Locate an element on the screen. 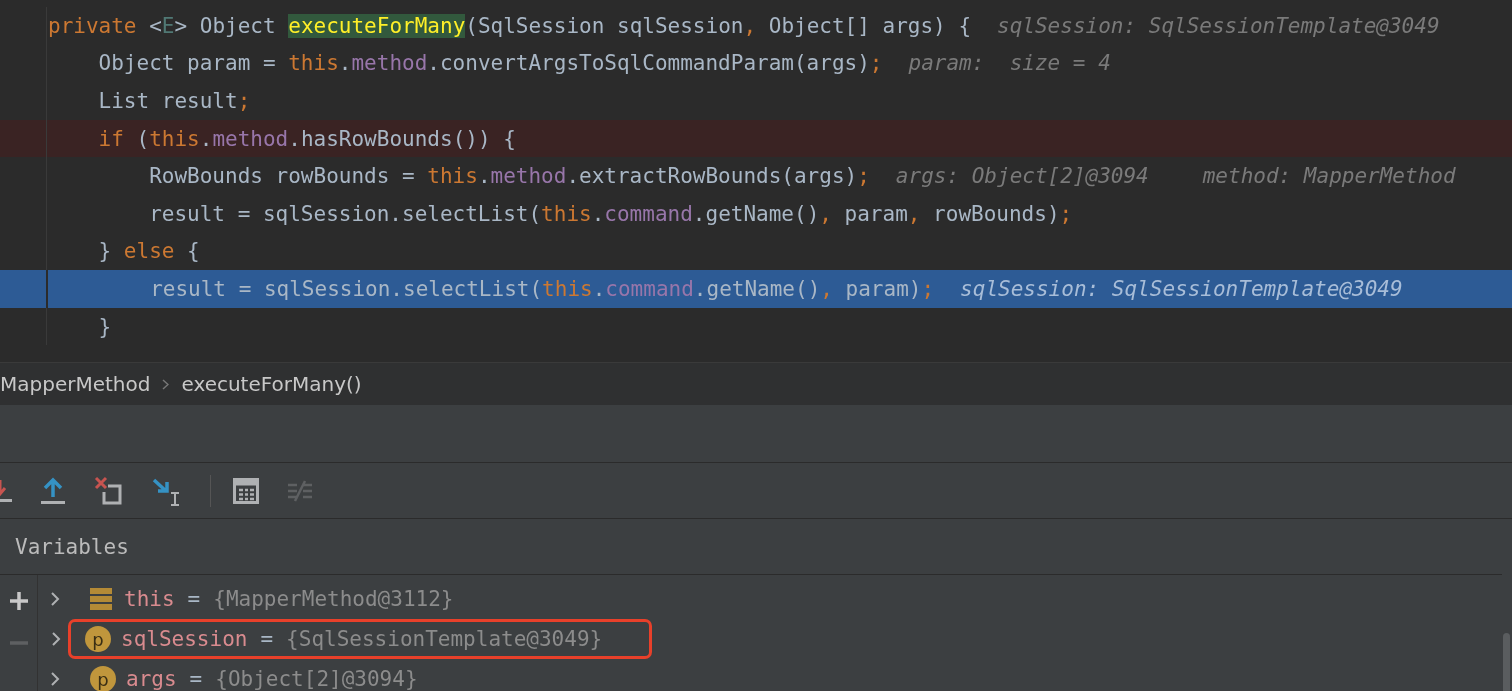 The width and height of the screenshot is (1512, 691). code-line: result = sqlSession.selectList(this.command.getName(), param); is located at coordinates (542, 288).